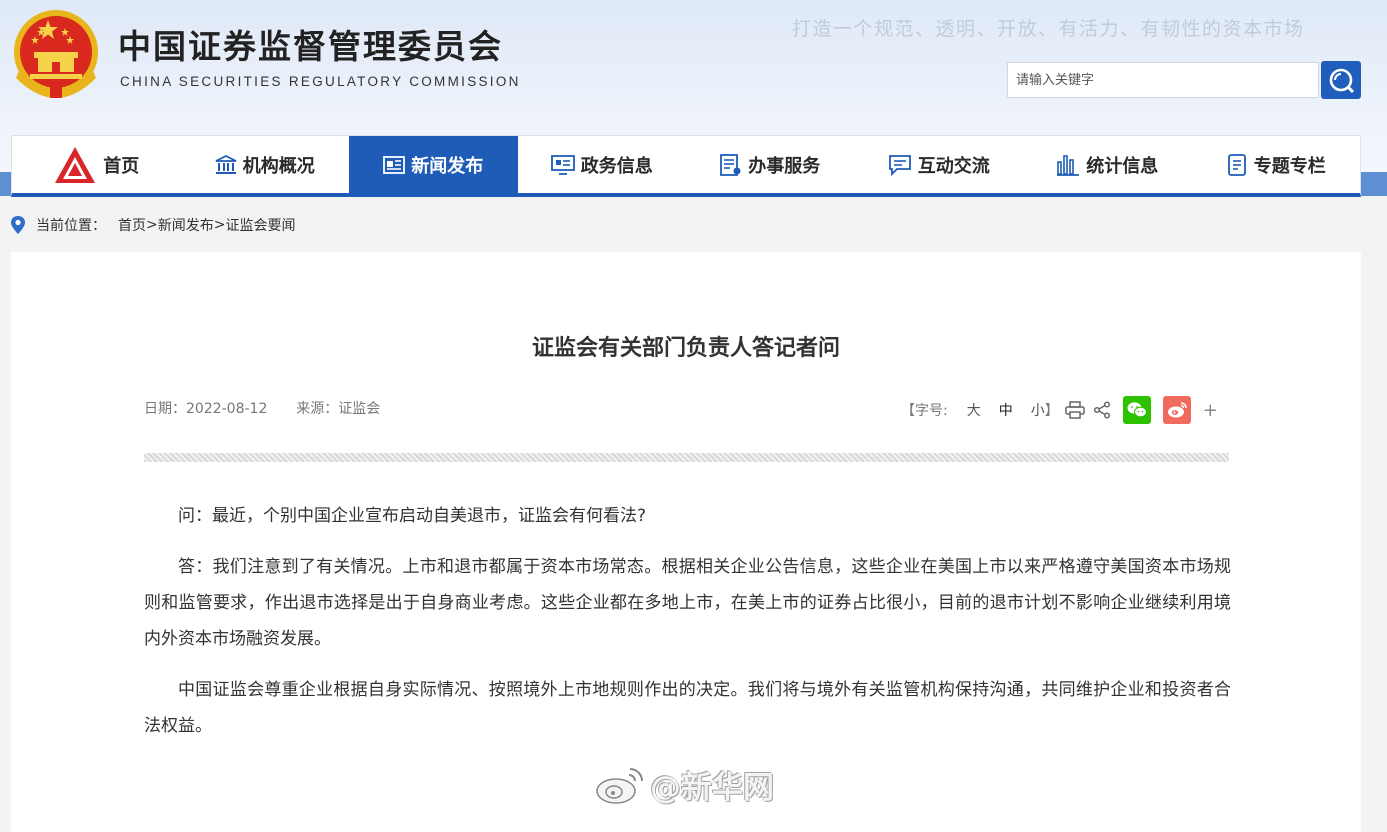  What do you see at coordinates (1210, 410) in the screenshot?
I see `more-share-button: +` at bounding box center [1210, 410].